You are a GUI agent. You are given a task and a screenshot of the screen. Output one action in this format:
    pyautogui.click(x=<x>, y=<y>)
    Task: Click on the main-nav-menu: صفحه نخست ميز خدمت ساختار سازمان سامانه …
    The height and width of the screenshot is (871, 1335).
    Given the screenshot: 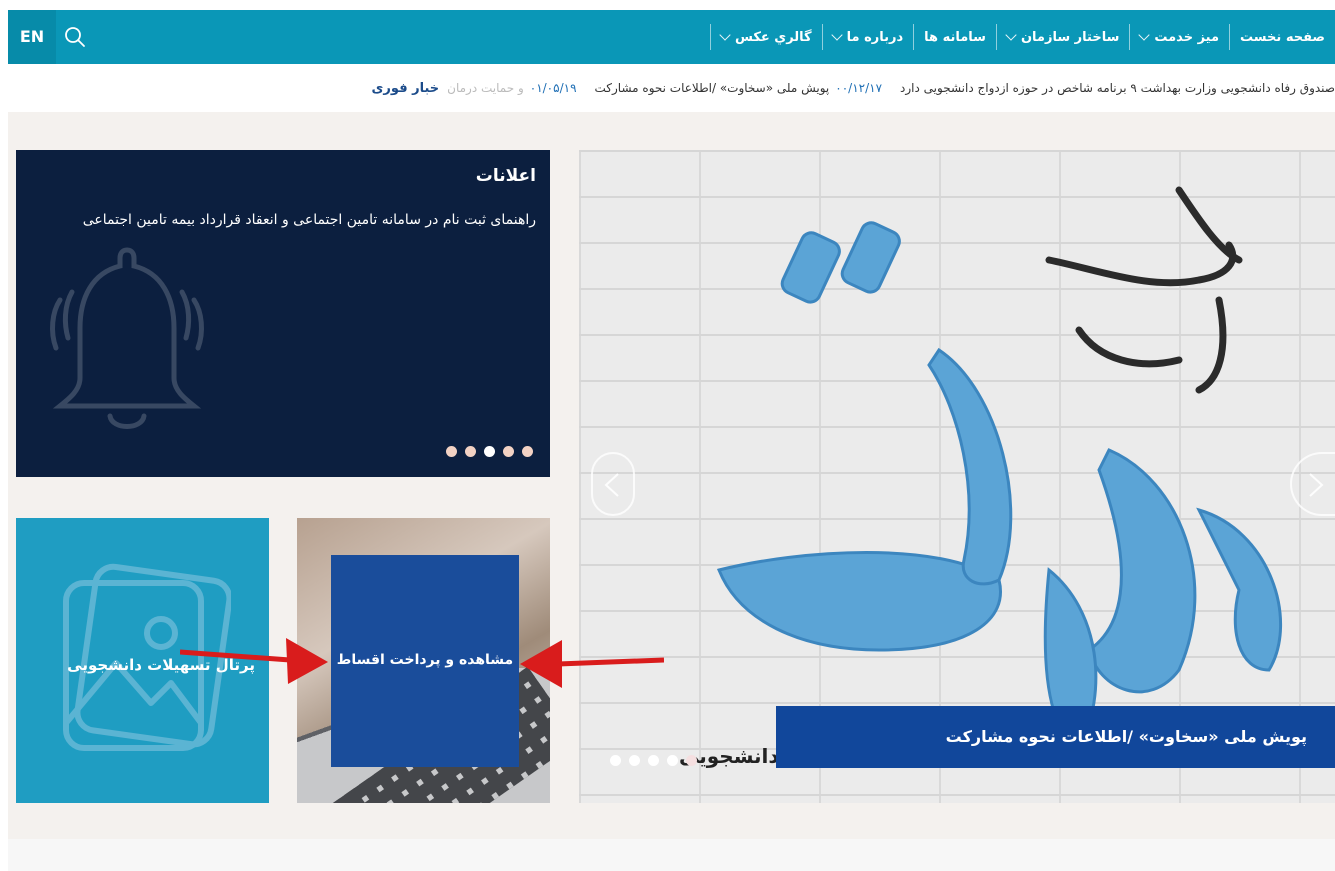 What is the action you would take?
    pyautogui.click(x=1022, y=37)
    